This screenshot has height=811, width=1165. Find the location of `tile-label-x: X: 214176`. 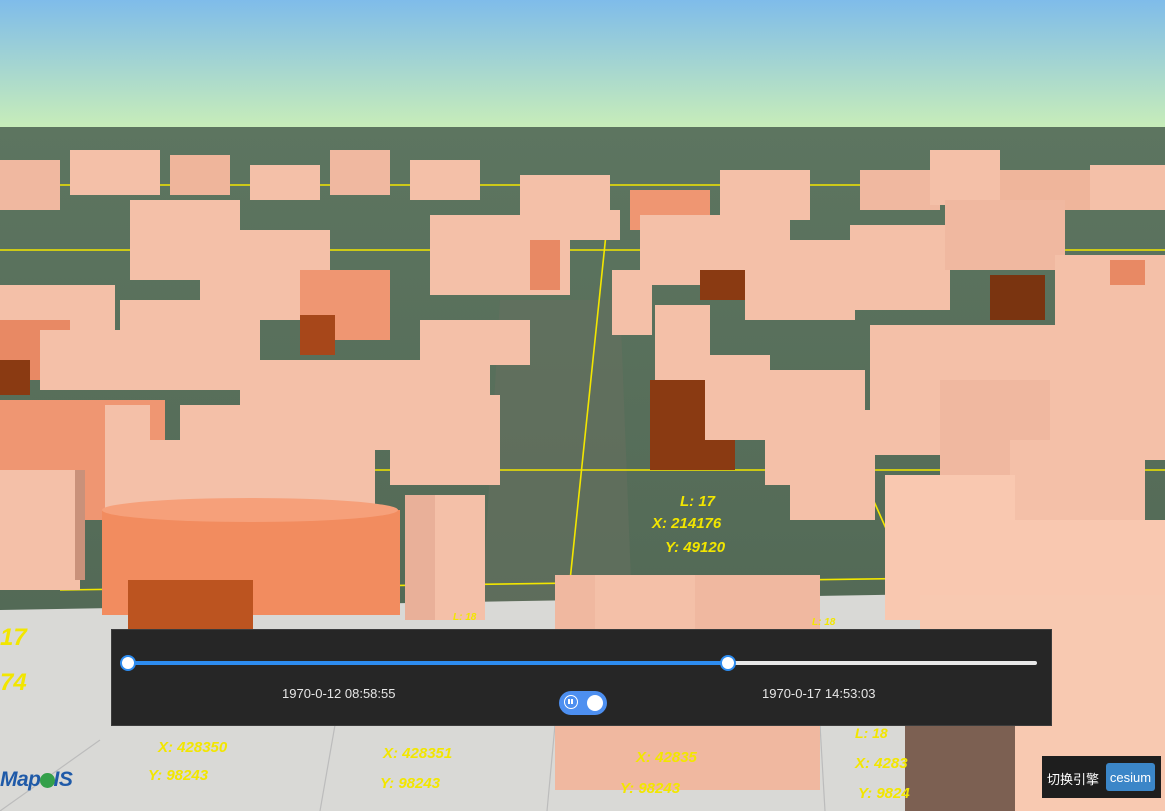

tile-label-x: X: 214176 is located at coordinates (686, 523).